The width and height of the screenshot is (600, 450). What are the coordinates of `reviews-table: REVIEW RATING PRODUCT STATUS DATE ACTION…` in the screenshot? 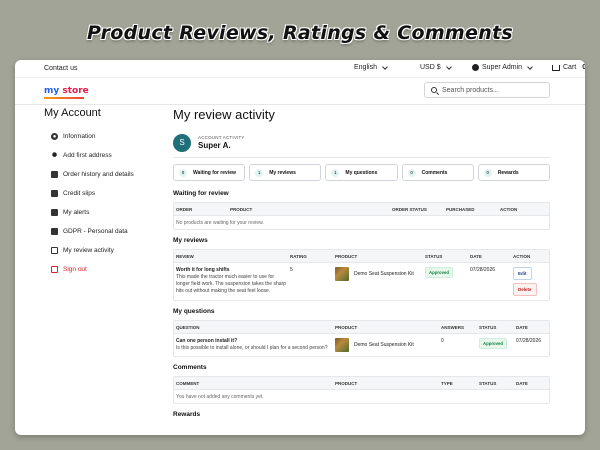 It's located at (361, 275).